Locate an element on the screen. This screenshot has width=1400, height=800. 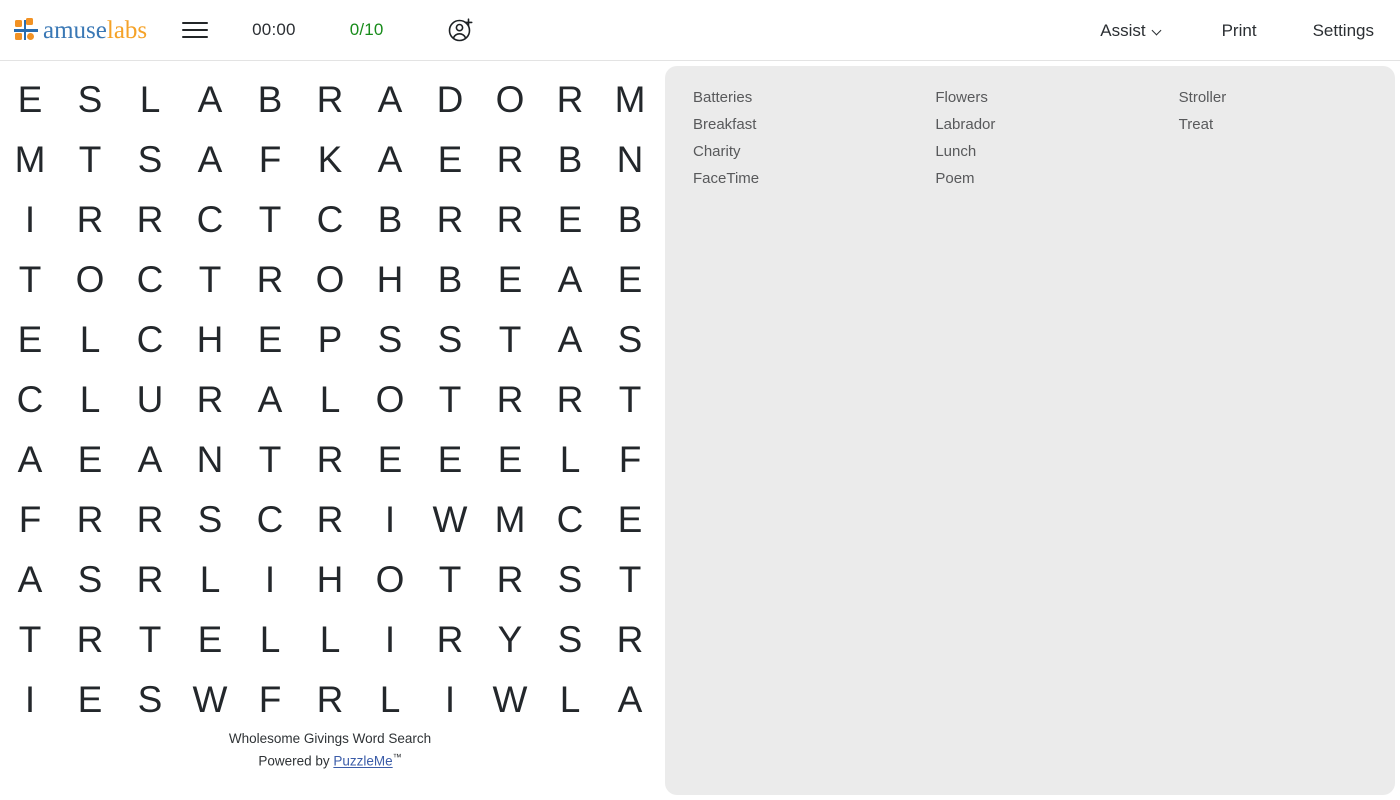
grid-cell: U is located at coordinates (150, 399).